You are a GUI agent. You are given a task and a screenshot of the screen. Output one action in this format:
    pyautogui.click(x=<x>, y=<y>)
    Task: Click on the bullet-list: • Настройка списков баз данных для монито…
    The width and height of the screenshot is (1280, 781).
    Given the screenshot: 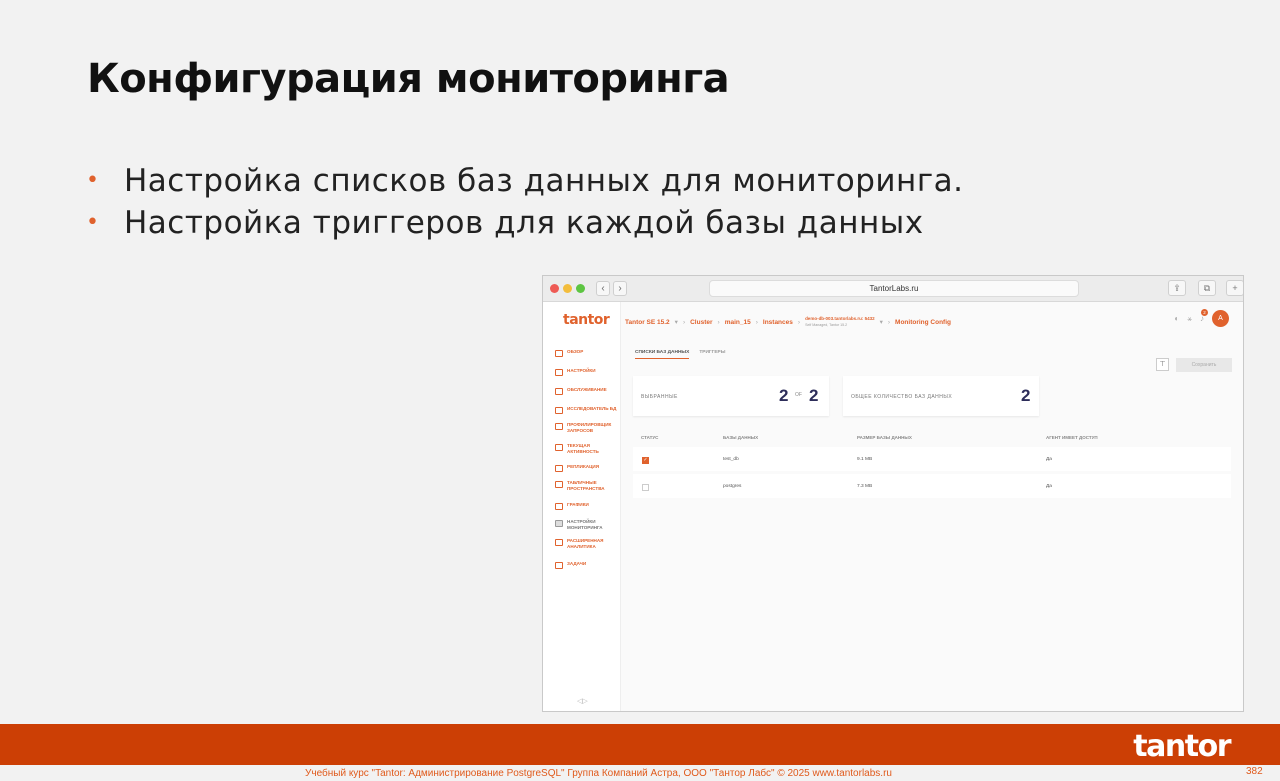 What is the action you would take?
    pyautogui.click(x=524, y=202)
    